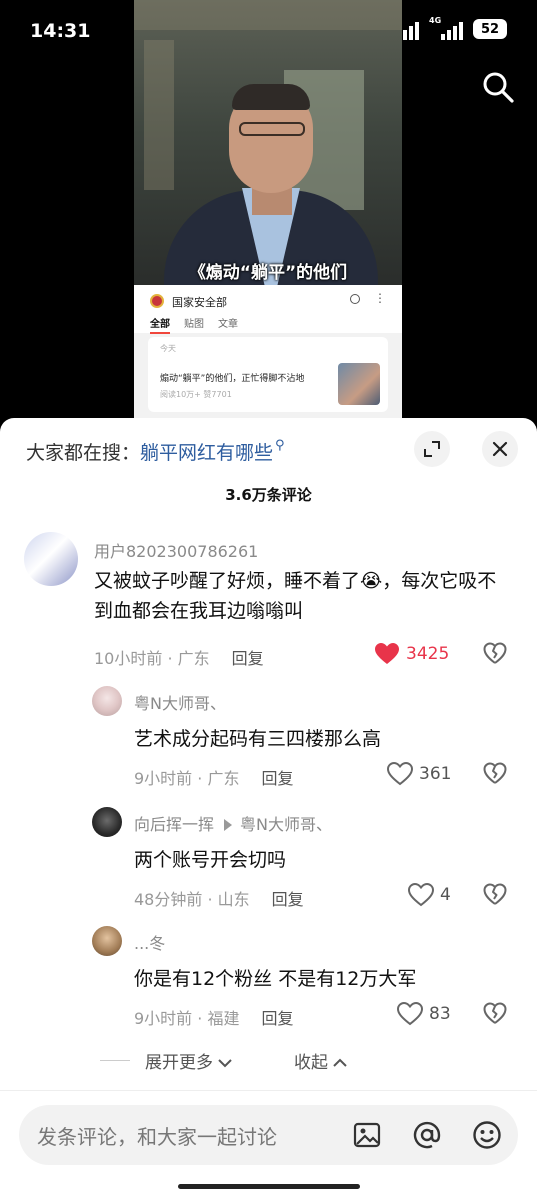 The height and width of the screenshot is (1200, 537). I want to click on embed-thumbnail, so click(359, 384).